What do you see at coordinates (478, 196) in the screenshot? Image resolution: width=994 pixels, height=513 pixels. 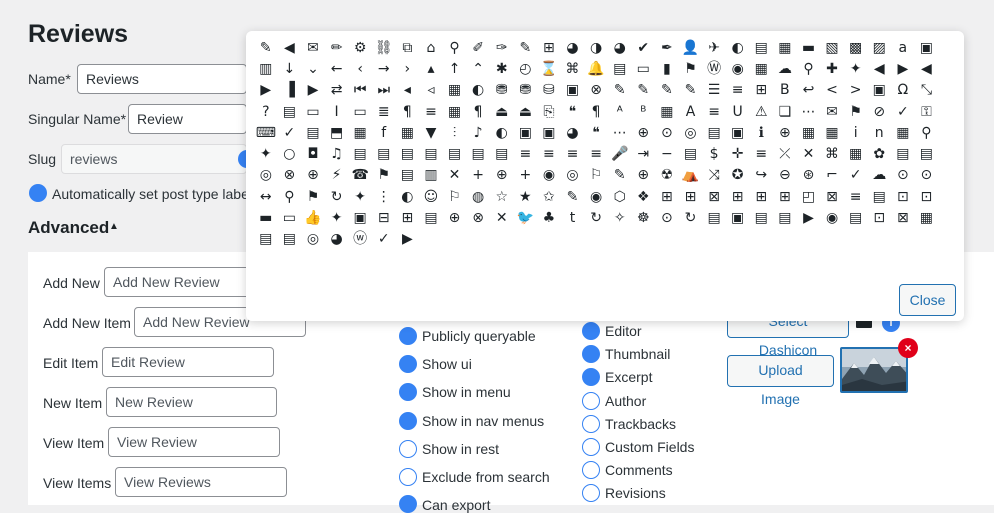 I see `dashicon-icon: ◍` at bounding box center [478, 196].